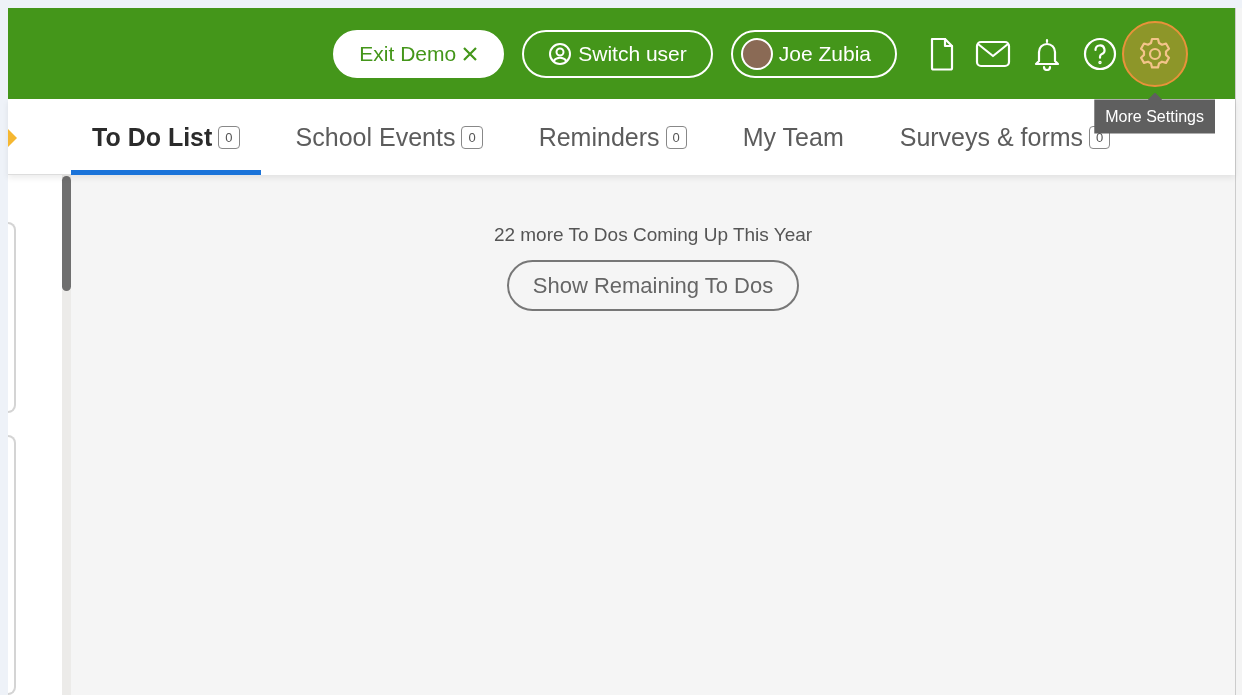 The width and height of the screenshot is (1242, 695). I want to click on tooltip: More Settings, so click(1154, 113).